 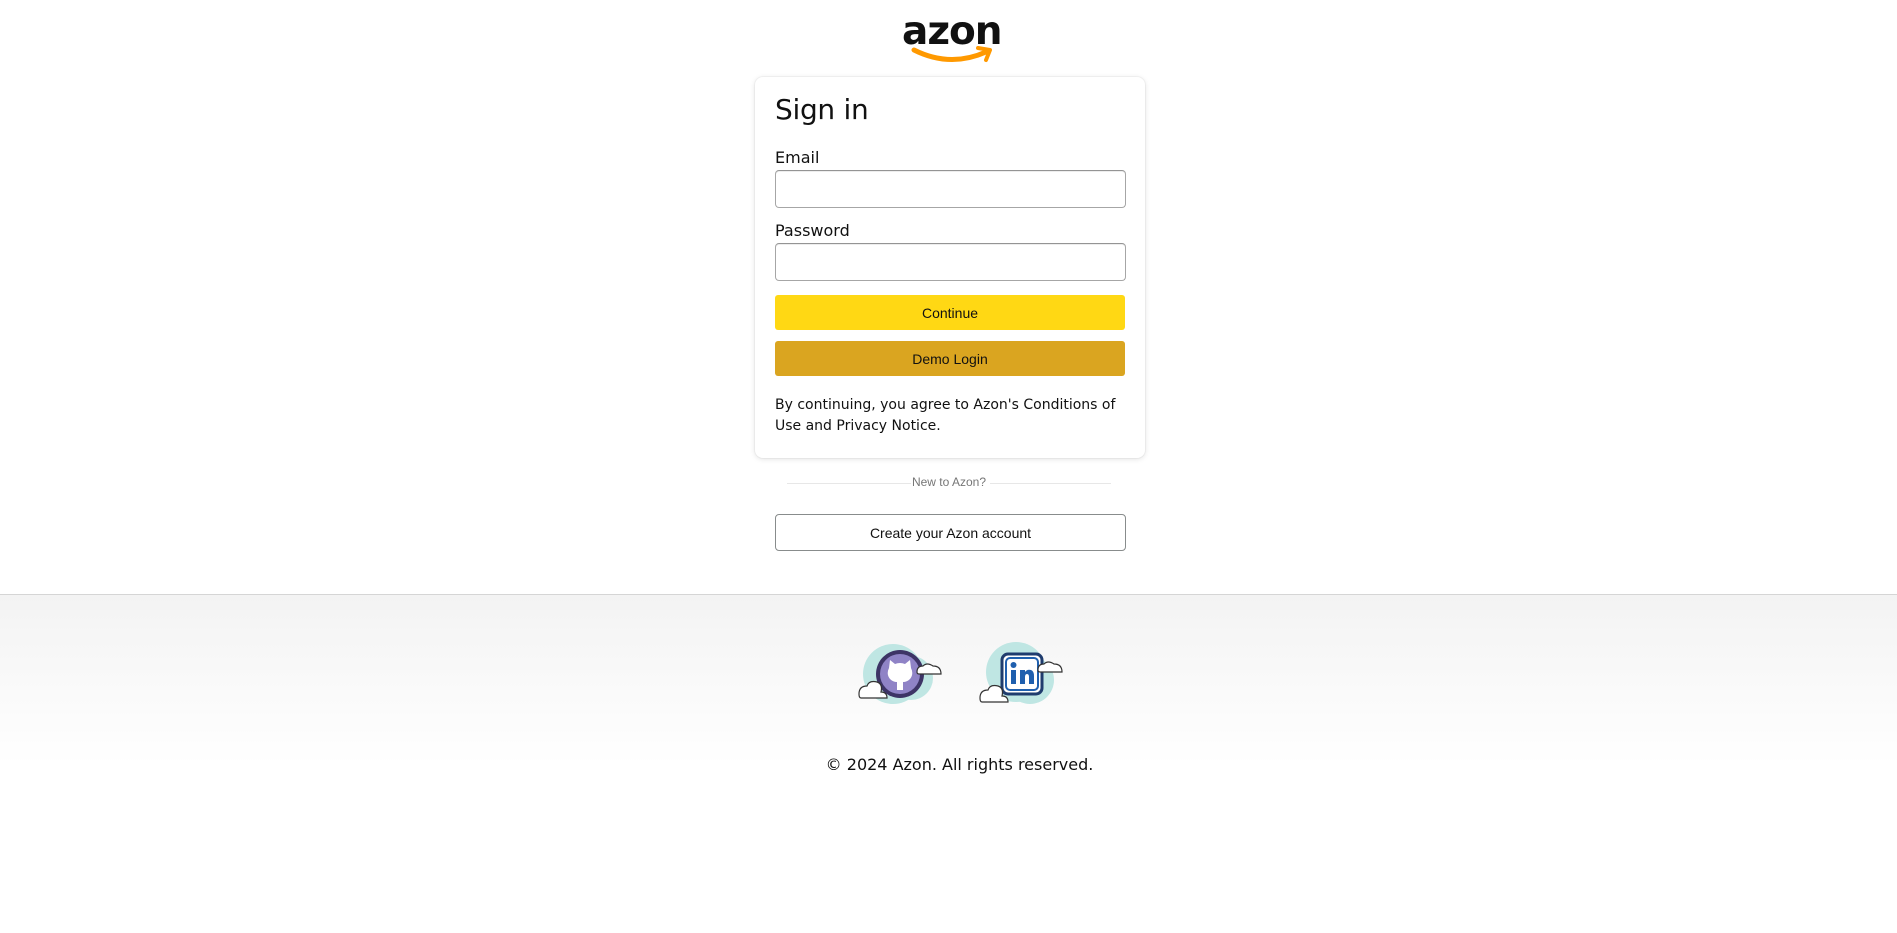 I want to click on demo-login-button: Demo Login, so click(x=950, y=358).